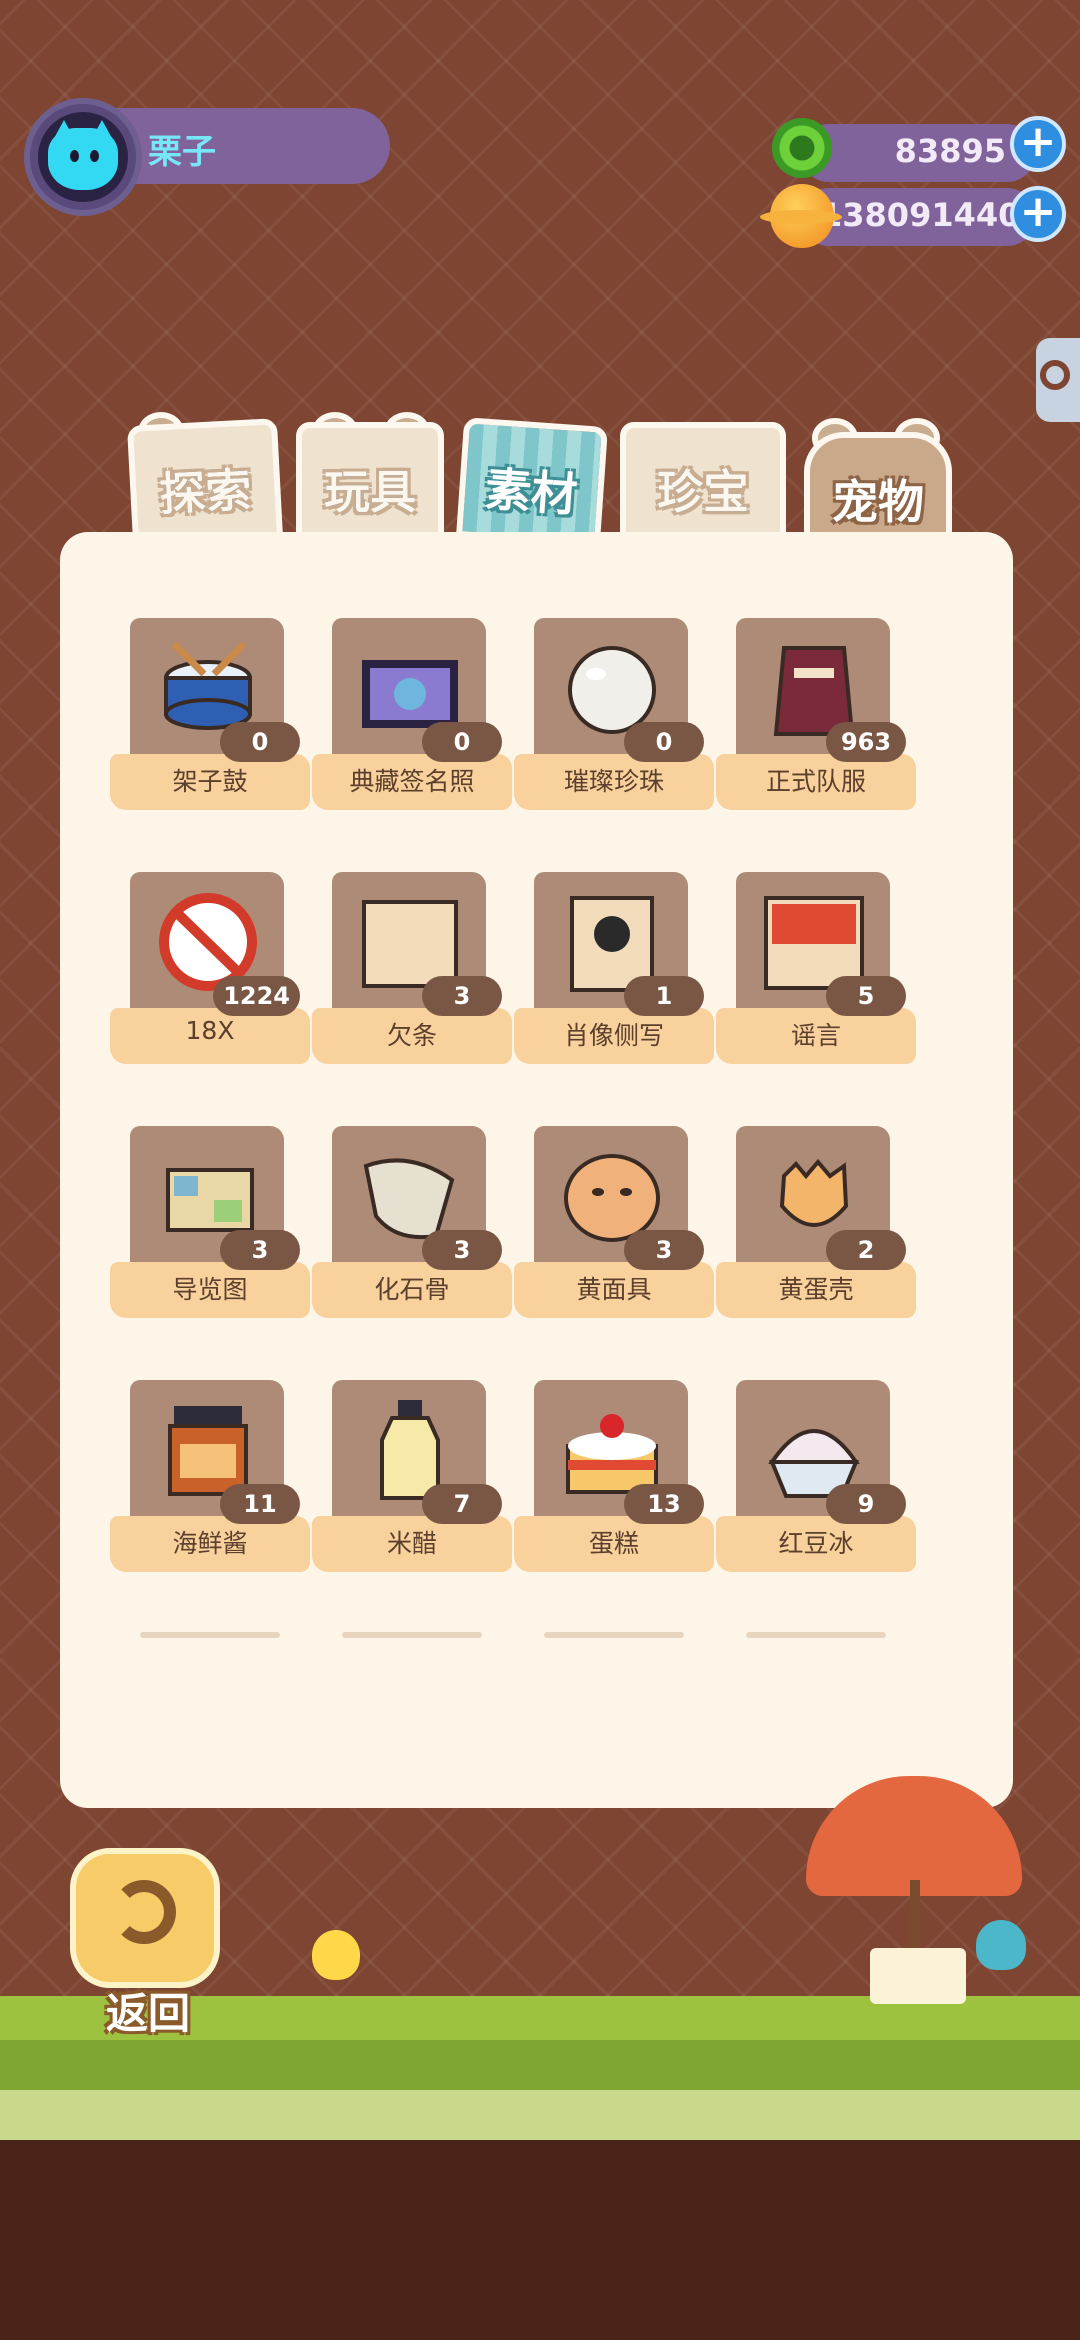 This screenshot has height=2340, width=1080. I want to click on item-name: 导览图, so click(210, 1289).